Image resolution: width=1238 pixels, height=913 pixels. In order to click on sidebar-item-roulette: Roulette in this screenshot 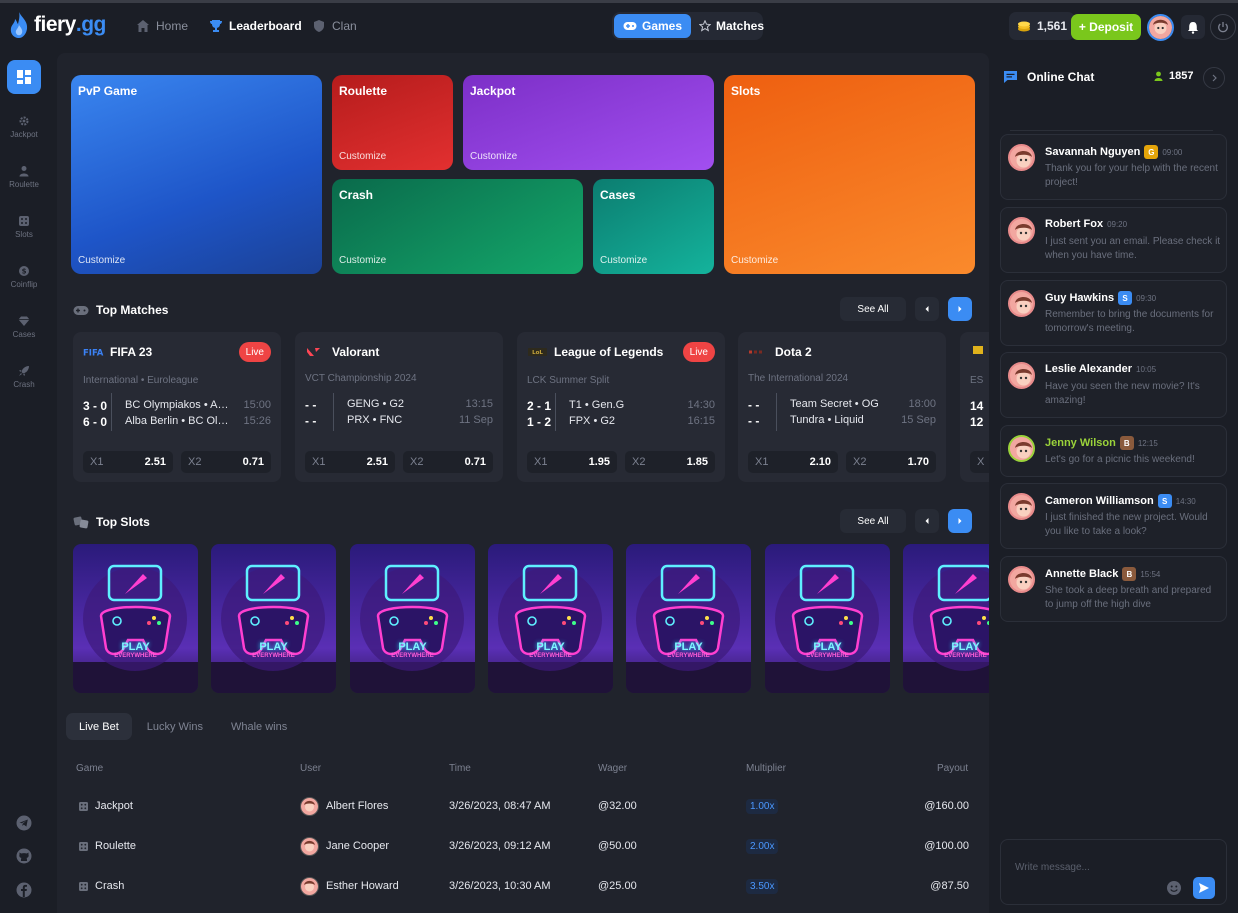, I will do `click(24, 185)`.